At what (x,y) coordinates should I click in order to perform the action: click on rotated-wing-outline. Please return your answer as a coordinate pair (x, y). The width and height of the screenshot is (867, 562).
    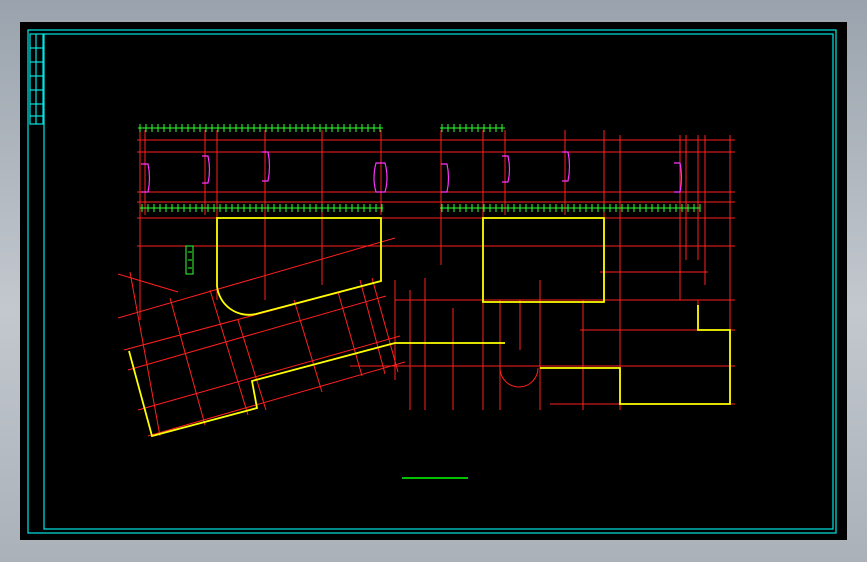
    Looking at the image, I should click on (316, 390).